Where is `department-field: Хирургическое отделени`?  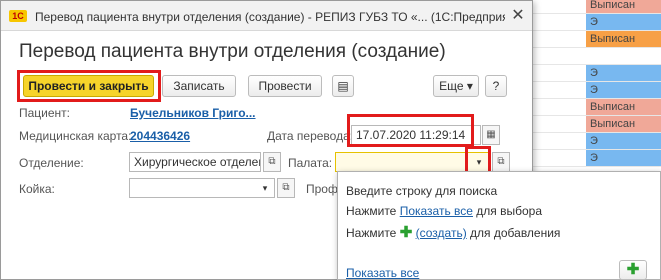 department-field: Хирургическое отделени is located at coordinates (195, 162).